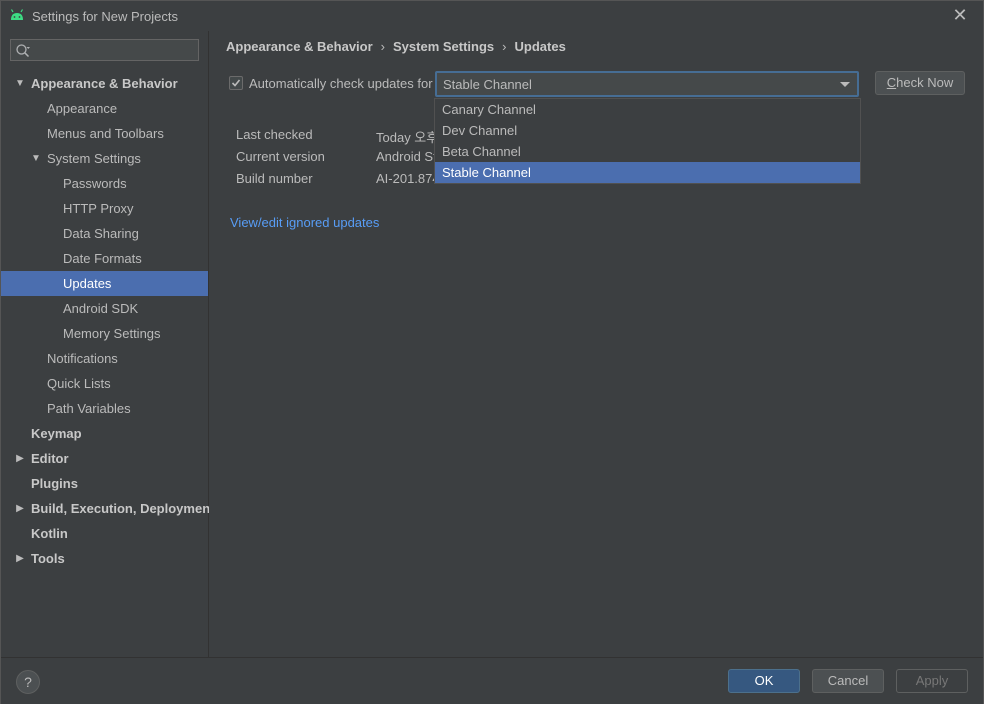 The image size is (984, 704). I want to click on sidebar-item-kotlin: Kotlin, so click(104, 533).